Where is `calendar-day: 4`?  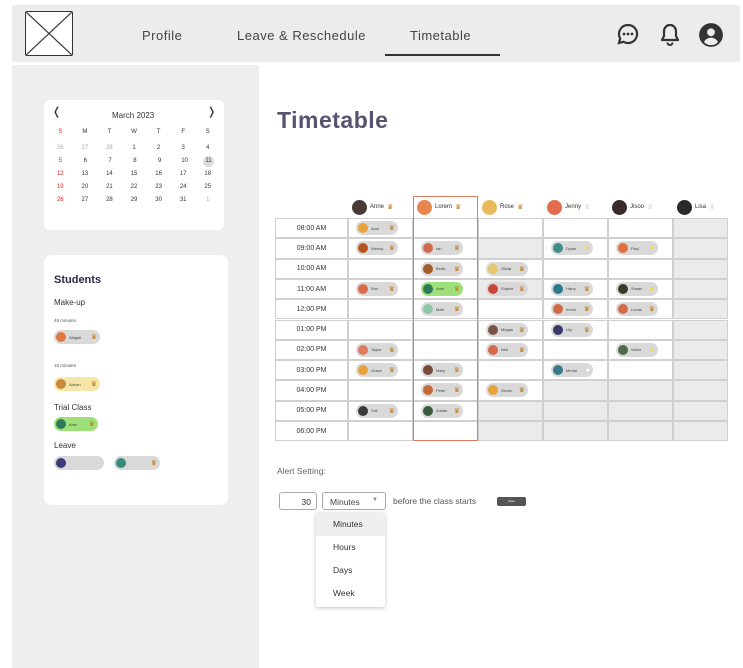 calendar-day: 4 is located at coordinates (207, 148).